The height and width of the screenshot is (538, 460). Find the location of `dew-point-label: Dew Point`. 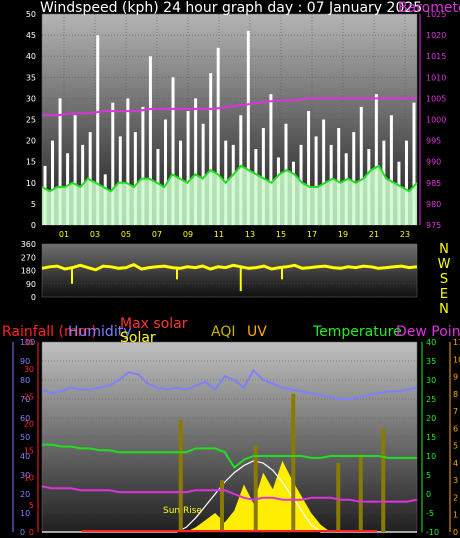

dew-point-label: Dew Point is located at coordinates (428, 332).